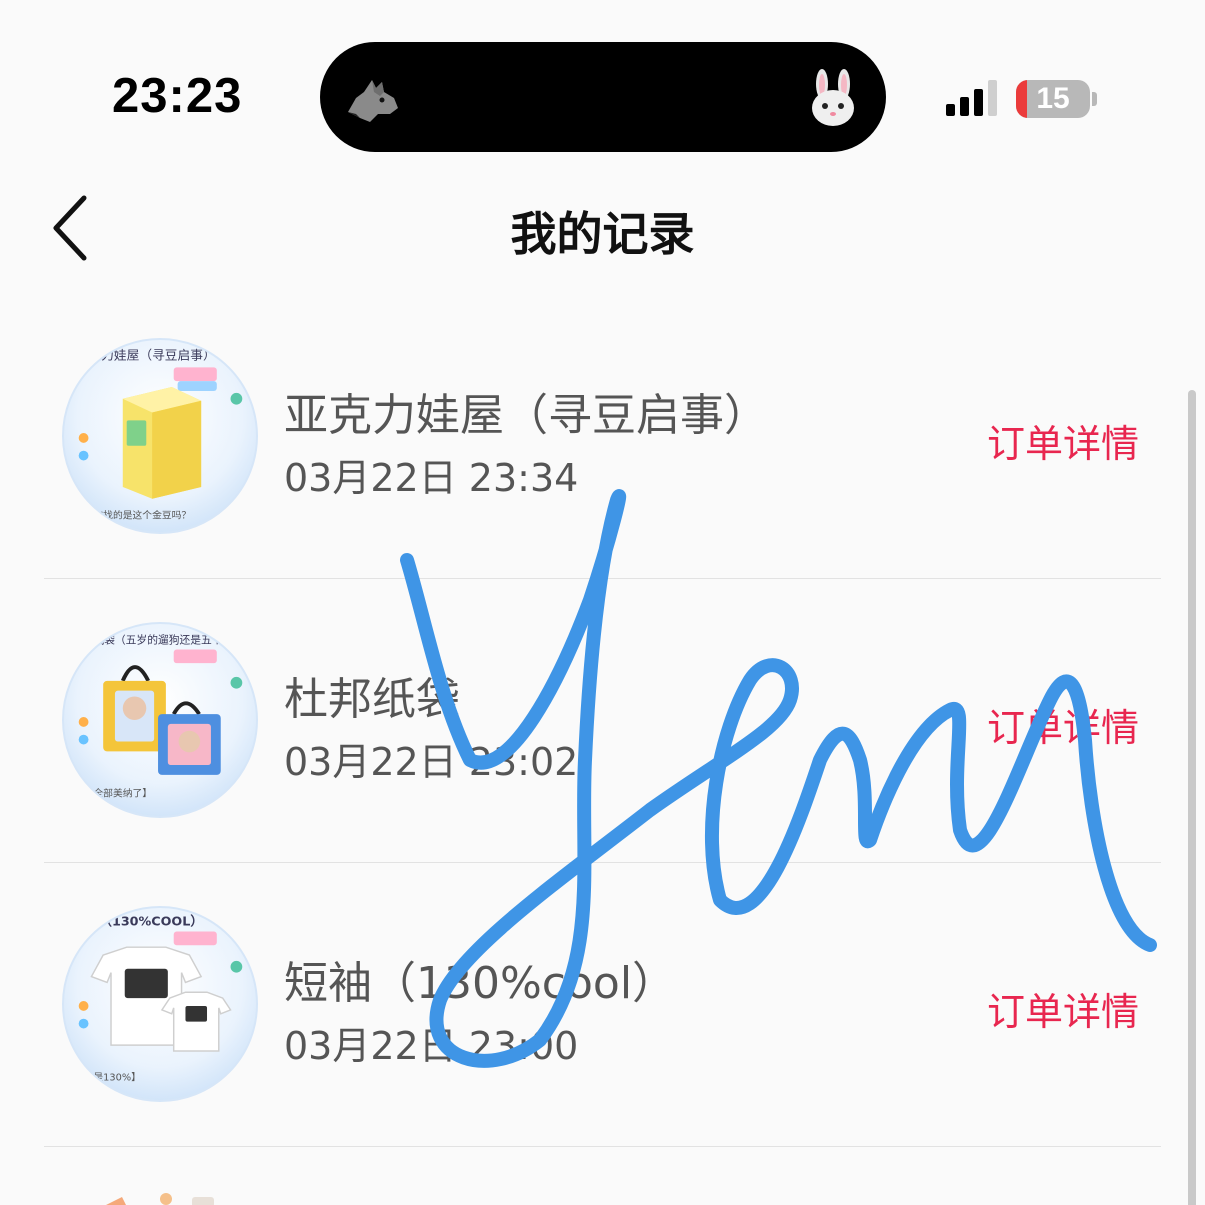 Image resolution: width=1205 pixels, height=1205 pixels. What do you see at coordinates (142, 514) in the screenshot?
I see `svg-text: 在找的是这个金豆吗？` at bounding box center [142, 514].